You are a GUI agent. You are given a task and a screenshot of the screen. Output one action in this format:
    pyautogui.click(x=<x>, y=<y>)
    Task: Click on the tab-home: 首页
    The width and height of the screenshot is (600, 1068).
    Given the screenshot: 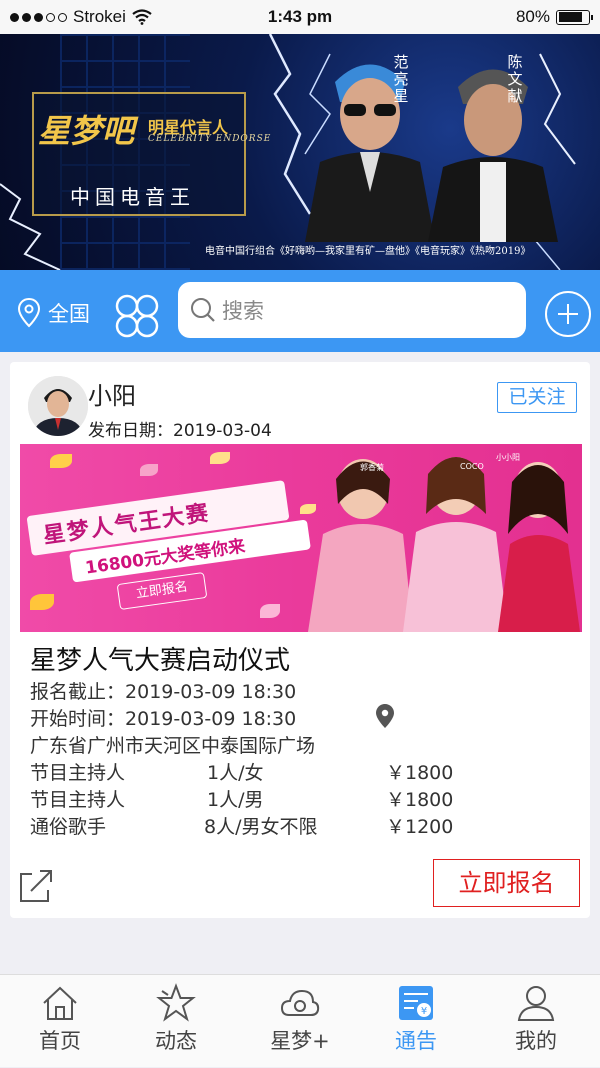 What is the action you would take?
    pyautogui.click(x=60, y=1021)
    